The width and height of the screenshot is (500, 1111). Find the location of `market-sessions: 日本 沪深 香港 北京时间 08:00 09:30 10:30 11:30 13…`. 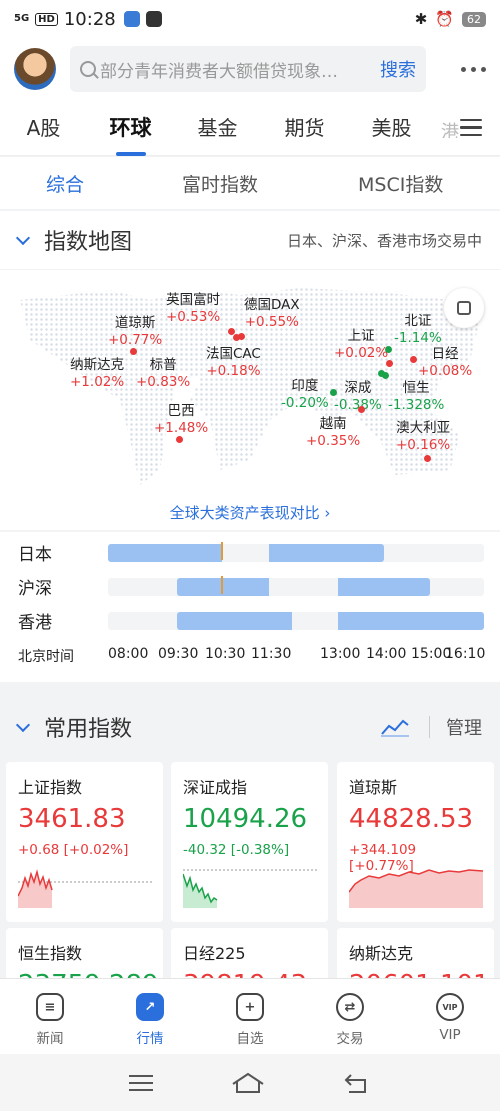

market-sessions: 日本 沪深 香港 北京时间 08:00 09:30 10:30 11:30 13… is located at coordinates (250, 607).